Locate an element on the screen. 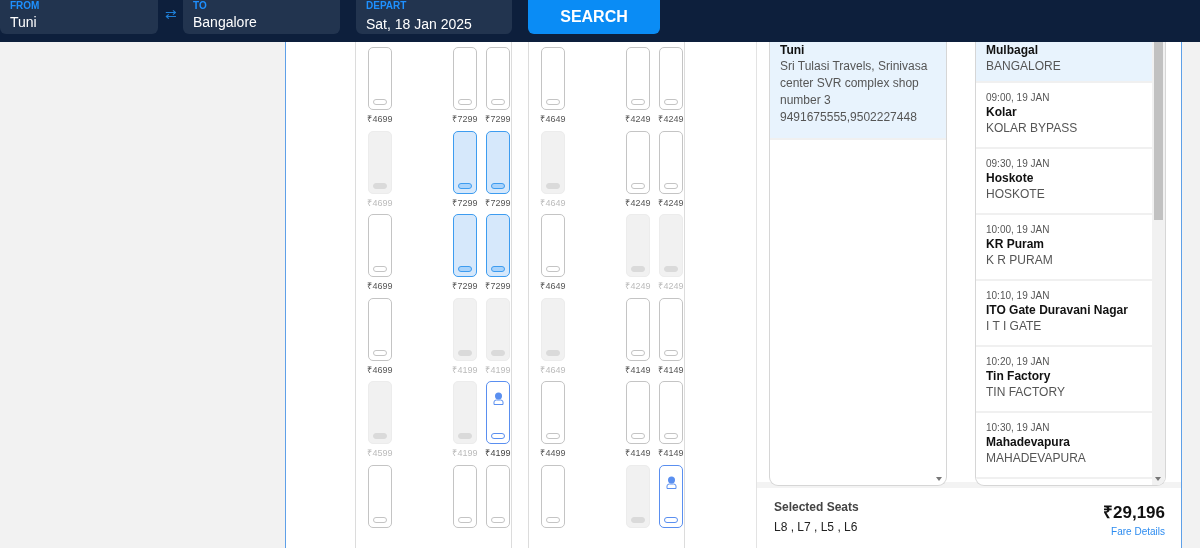 This screenshot has height=548, width=1200. selected-seats-label: Selected Seats is located at coordinates (816, 507).